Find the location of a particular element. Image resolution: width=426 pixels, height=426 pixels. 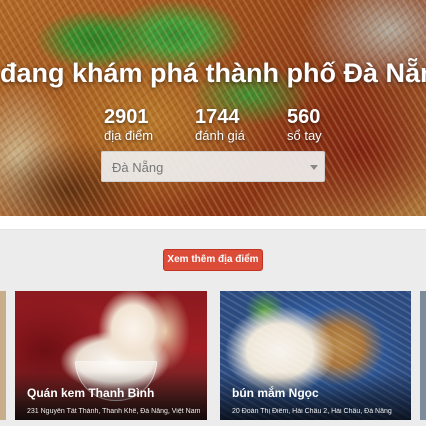

place-name: bún mắm Ngọc is located at coordinates (275, 393).